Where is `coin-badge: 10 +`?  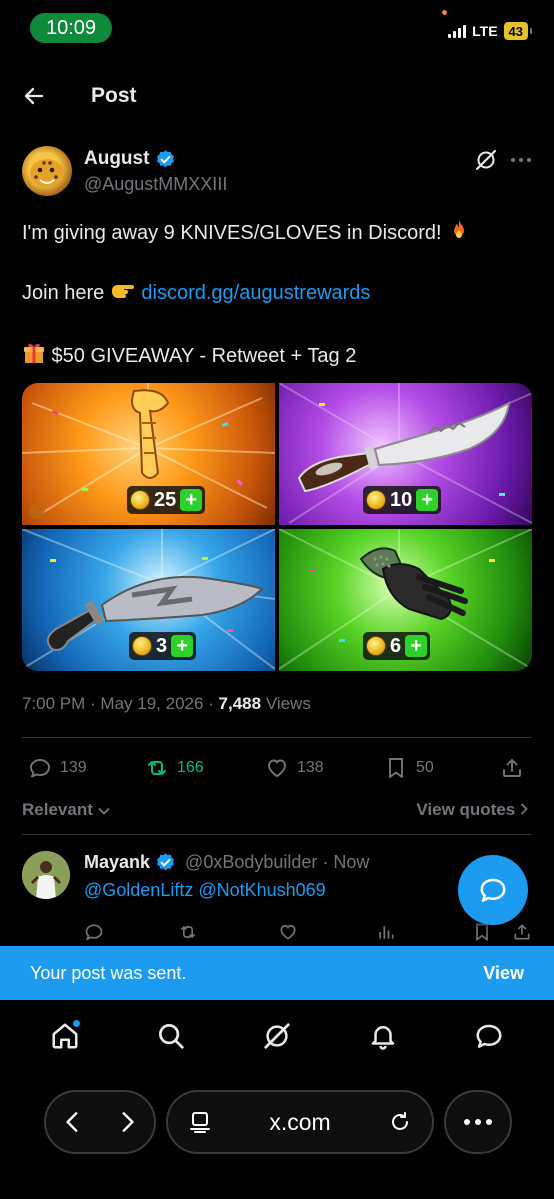 coin-badge: 10 + is located at coordinates (402, 500).